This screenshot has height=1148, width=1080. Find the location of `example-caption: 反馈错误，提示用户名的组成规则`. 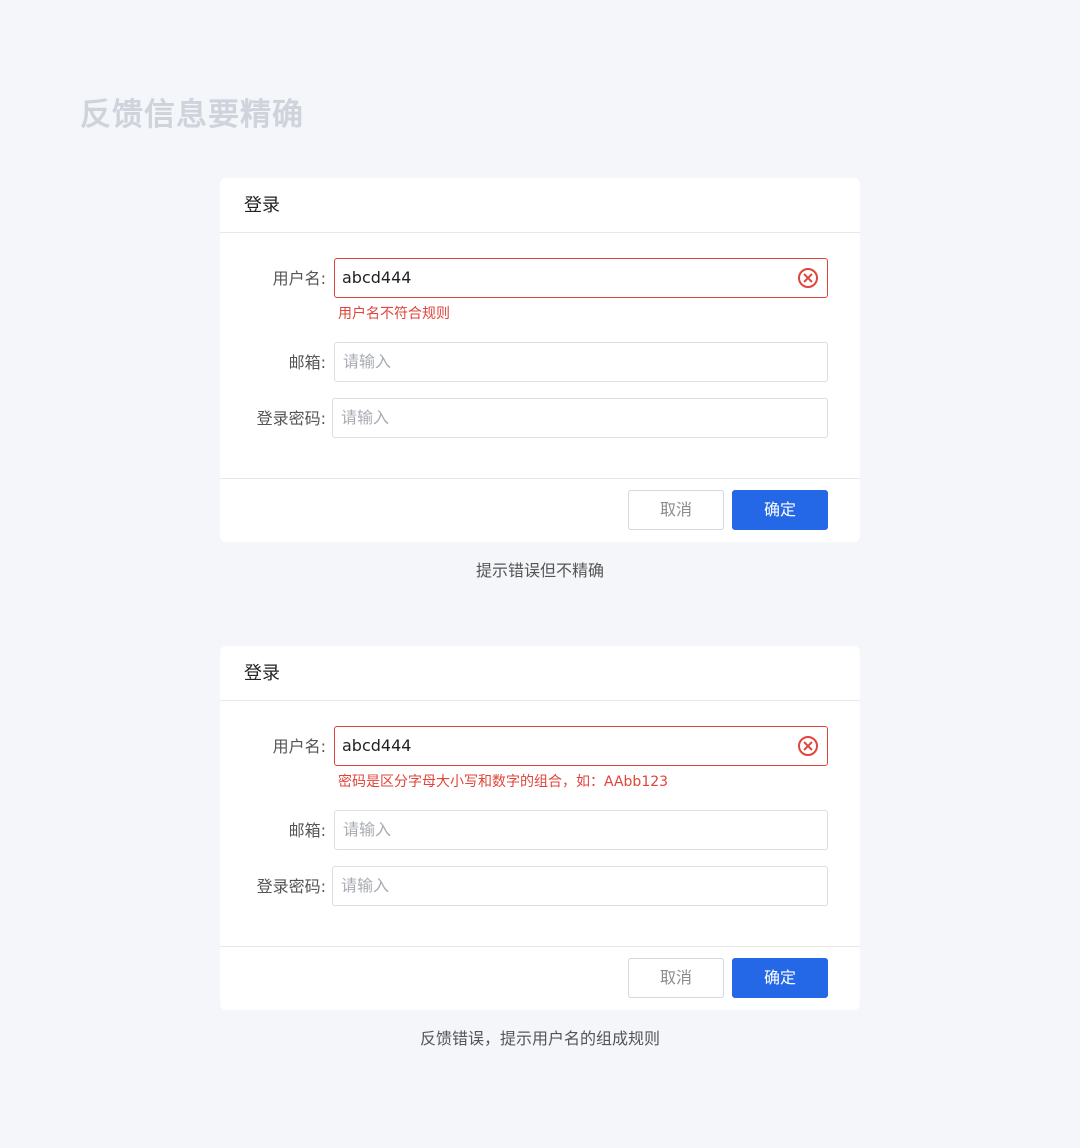

example-caption: 反馈错误，提示用户名的组成规则 is located at coordinates (539, 1038).